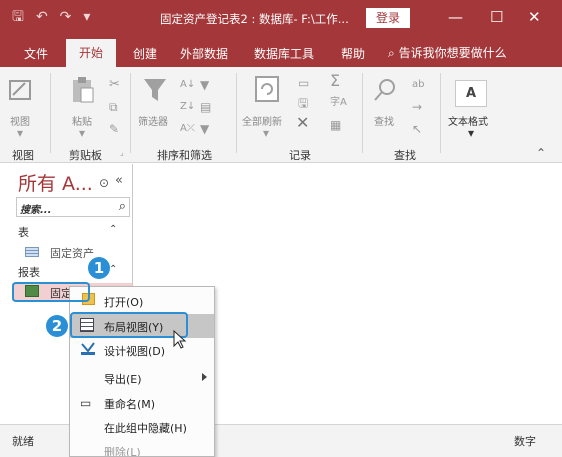 The height and width of the screenshot is (457, 562). What do you see at coordinates (284, 53) in the screenshot?
I see `tab-database-tools: 数据库工具` at bounding box center [284, 53].